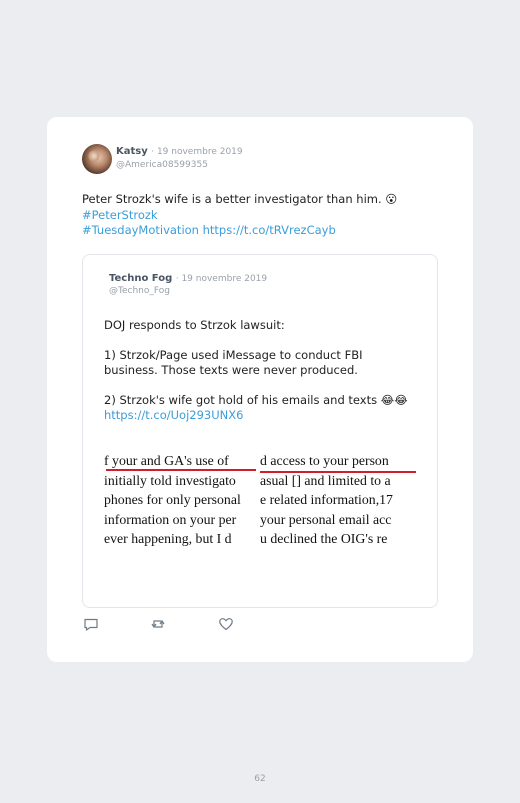 This screenshot has width=520, height=803. Describe the element at coordinates (326, 499) in the screenshot. I see `excerpt-line: e related information,17` at that location.